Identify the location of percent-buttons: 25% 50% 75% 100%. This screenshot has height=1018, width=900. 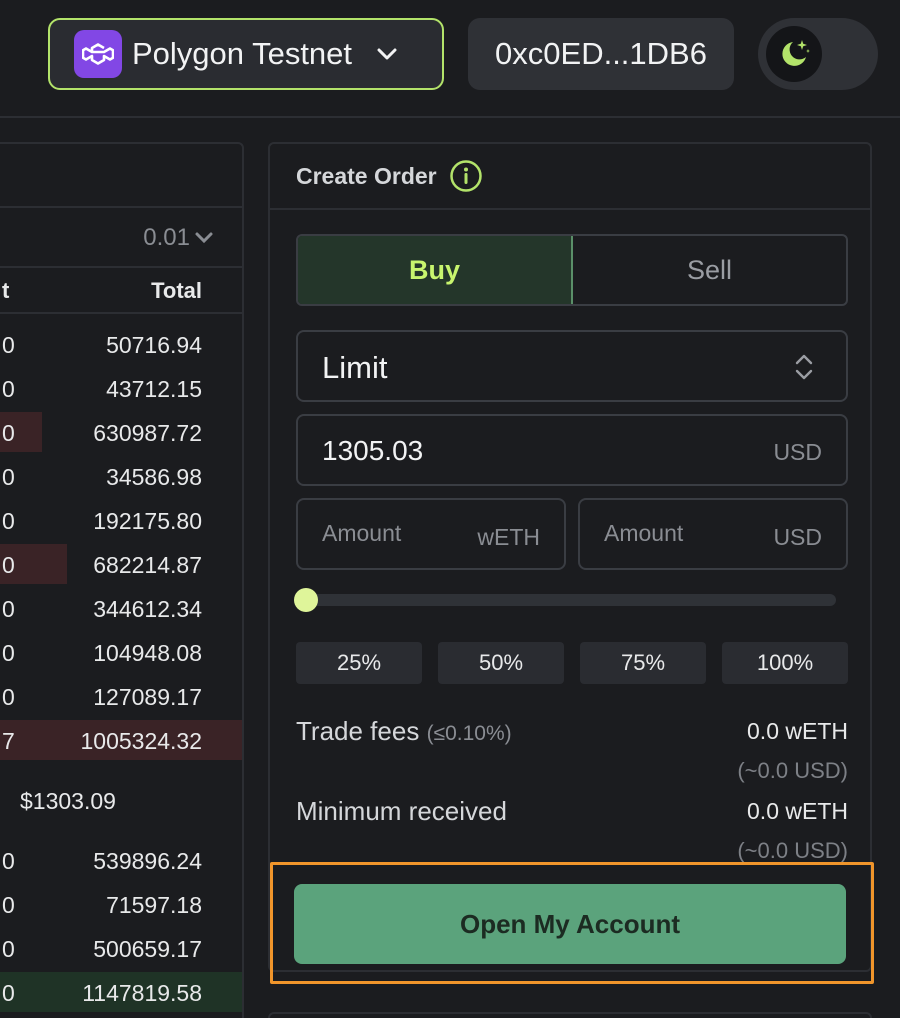
(572, 663).